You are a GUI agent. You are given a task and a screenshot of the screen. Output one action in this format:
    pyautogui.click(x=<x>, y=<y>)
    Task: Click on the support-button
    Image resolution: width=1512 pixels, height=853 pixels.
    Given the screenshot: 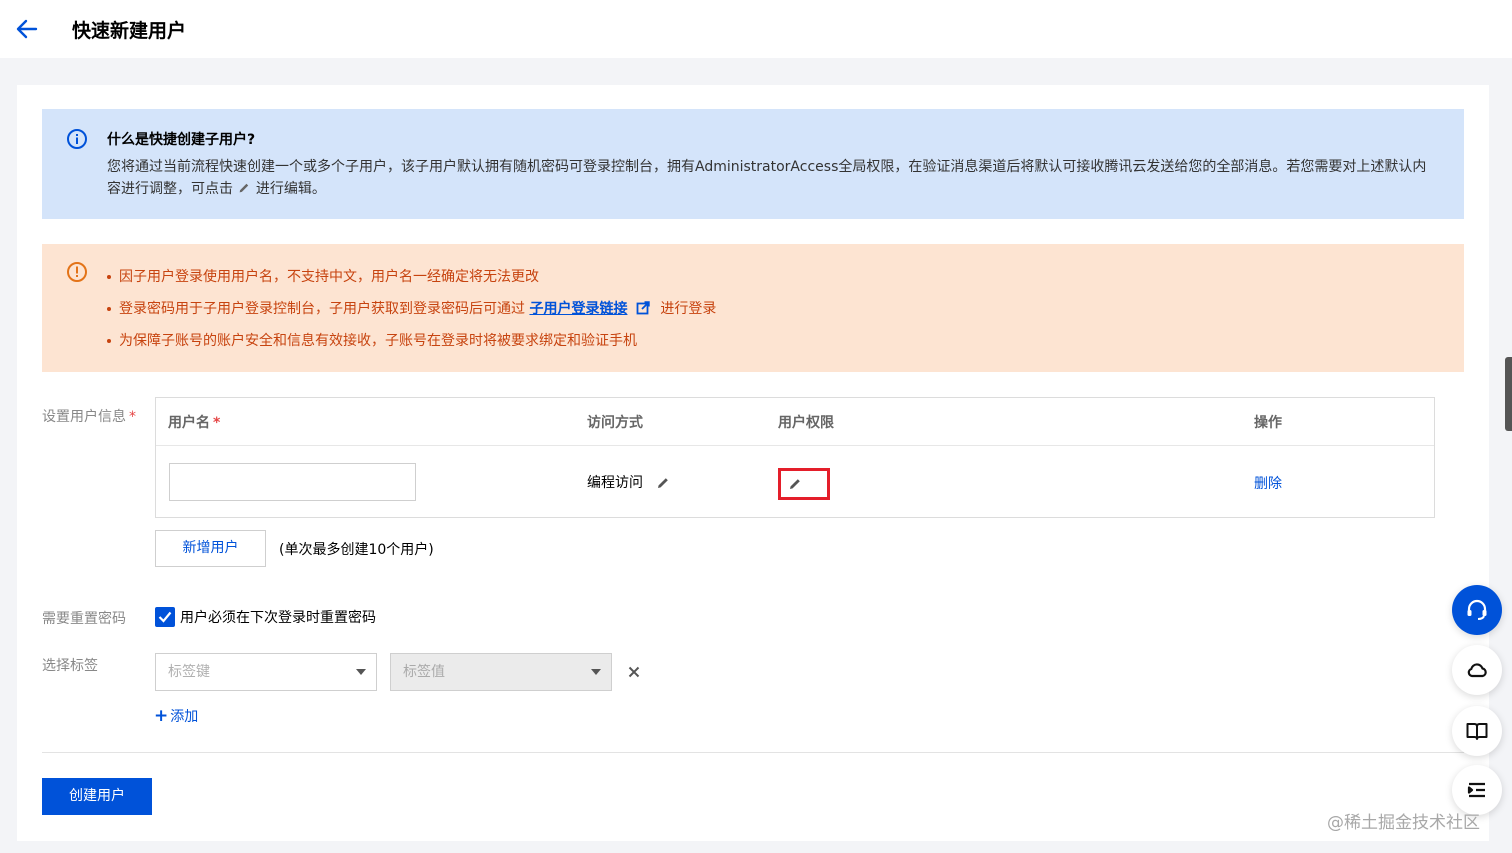 What is the action you would take?
    pyautogui.click(x=1477, y=610)
    